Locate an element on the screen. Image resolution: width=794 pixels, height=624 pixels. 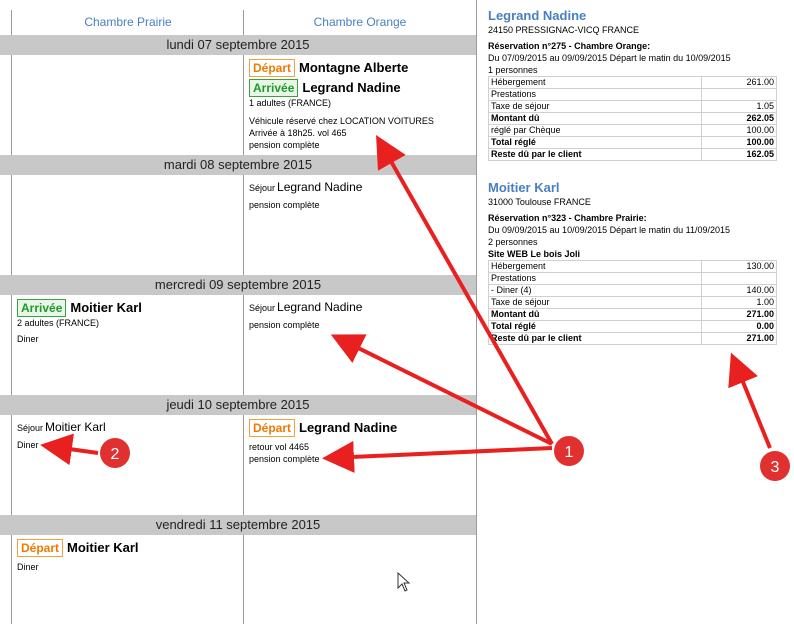
mouse-cursor-icon is located at coordinates (404, 584).